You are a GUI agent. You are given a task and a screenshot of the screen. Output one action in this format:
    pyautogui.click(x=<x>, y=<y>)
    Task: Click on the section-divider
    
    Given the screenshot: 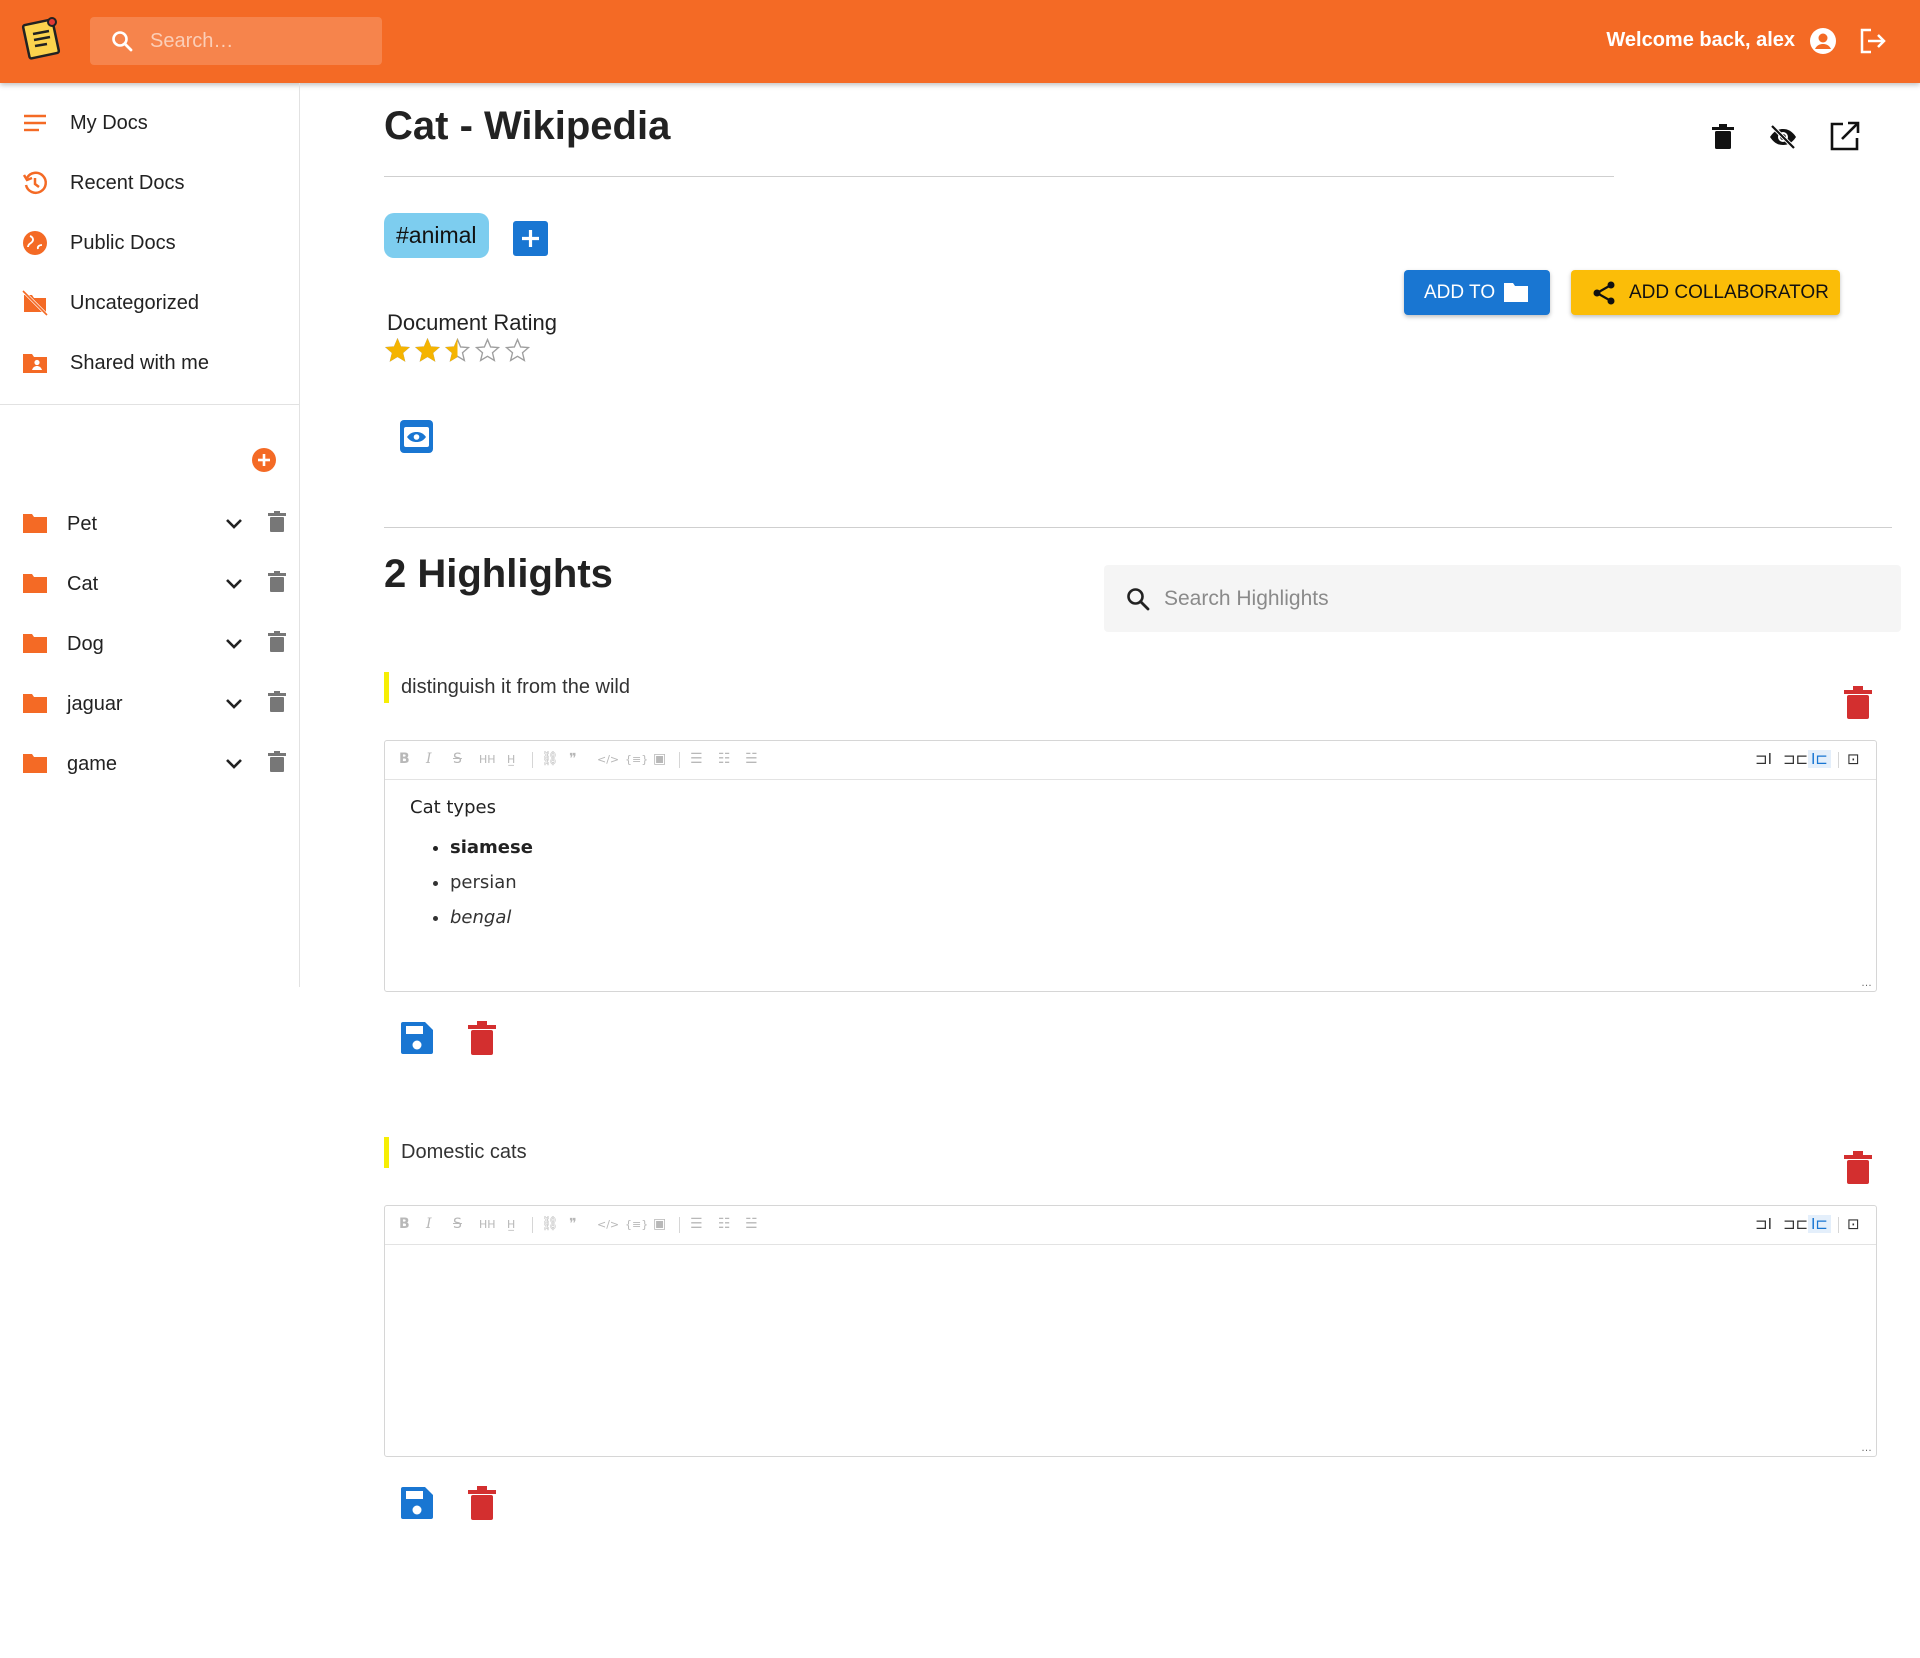 What is the action you would take?
    pyautogui.click(x=1138, y=527)
    